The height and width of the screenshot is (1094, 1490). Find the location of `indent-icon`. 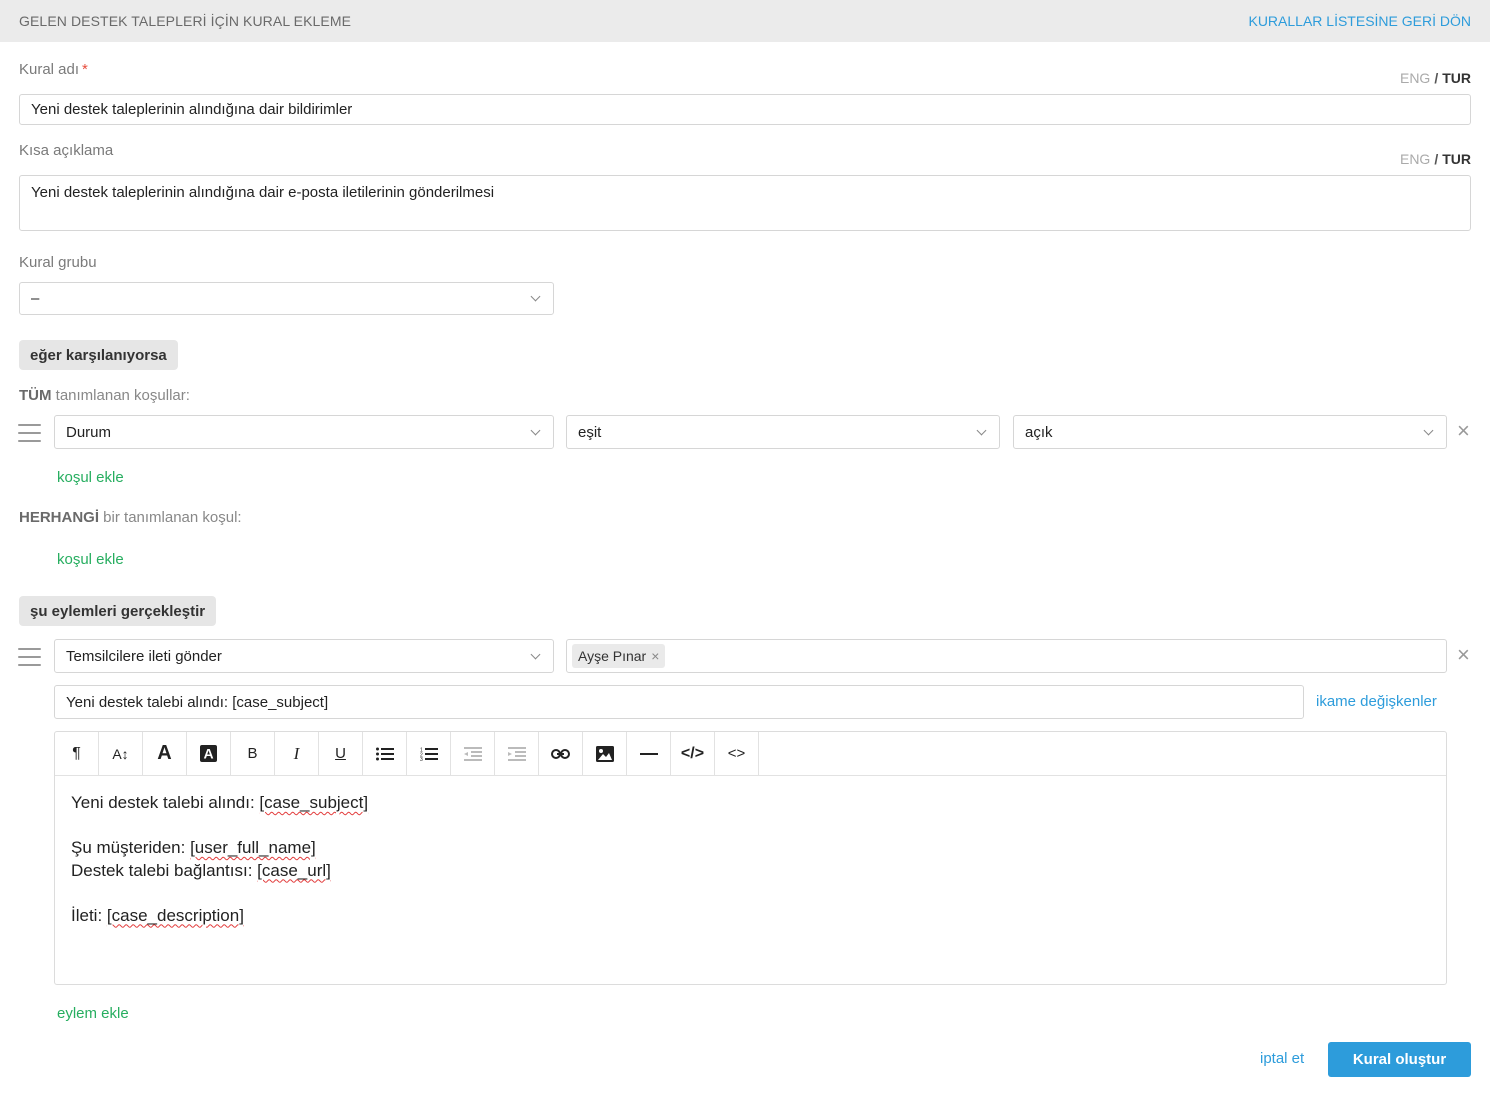

indent-icon is located at coordinates (517, 753).